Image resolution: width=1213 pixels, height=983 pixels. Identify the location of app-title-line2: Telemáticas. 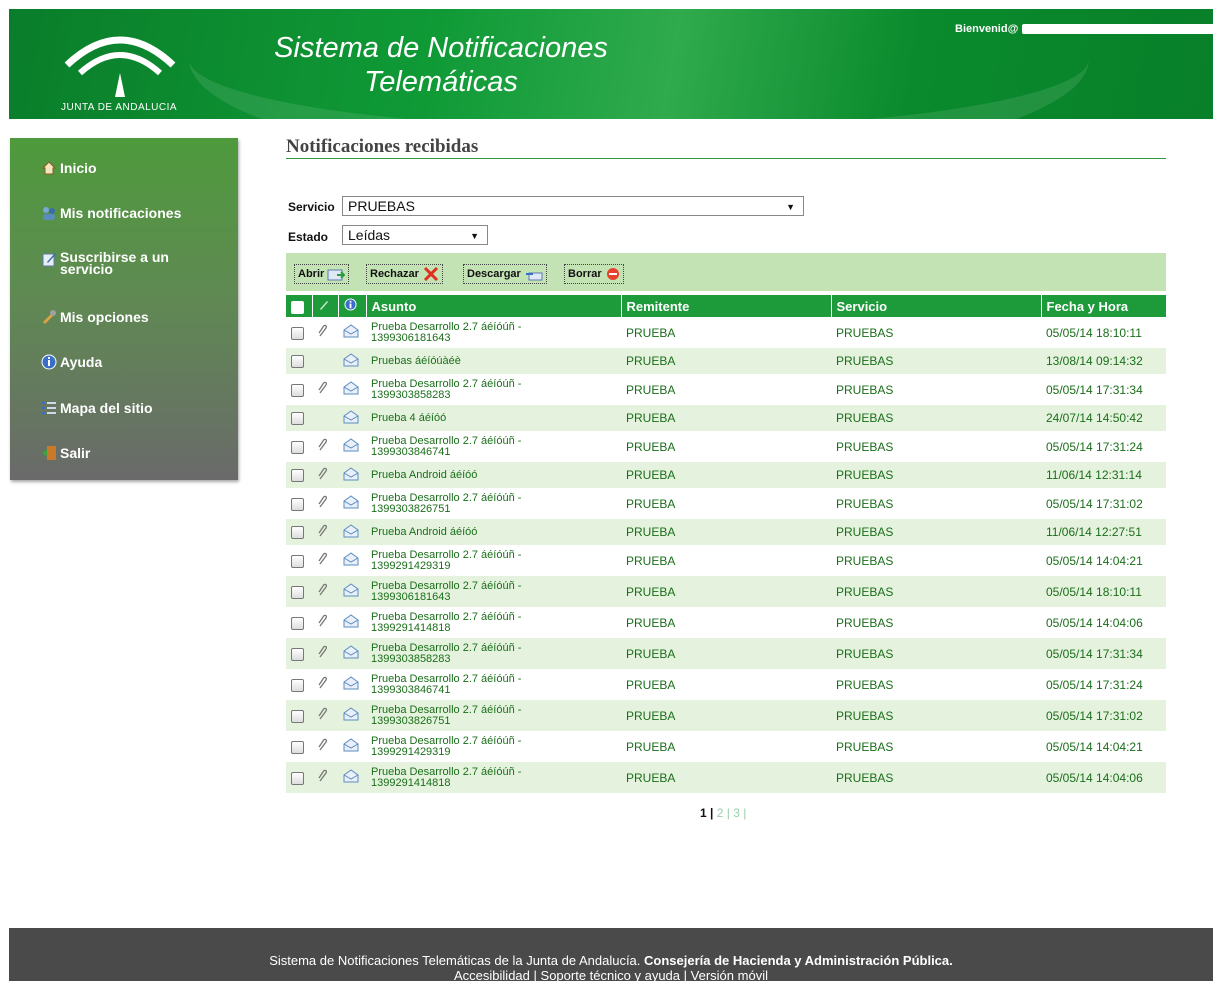
(441, 82).